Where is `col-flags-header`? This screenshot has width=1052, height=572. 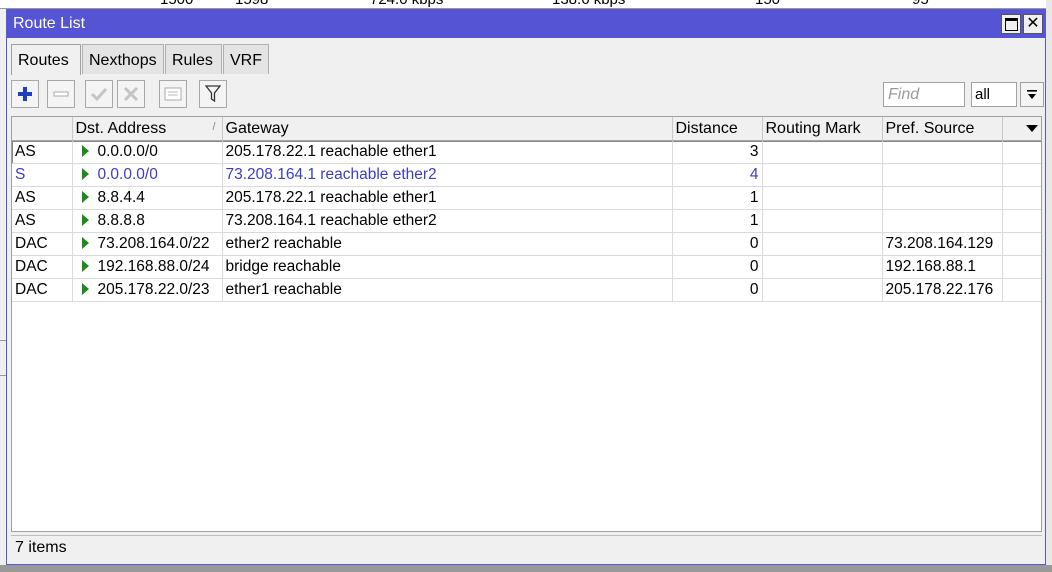
col-flags-header is located at coordinates (42, 129).